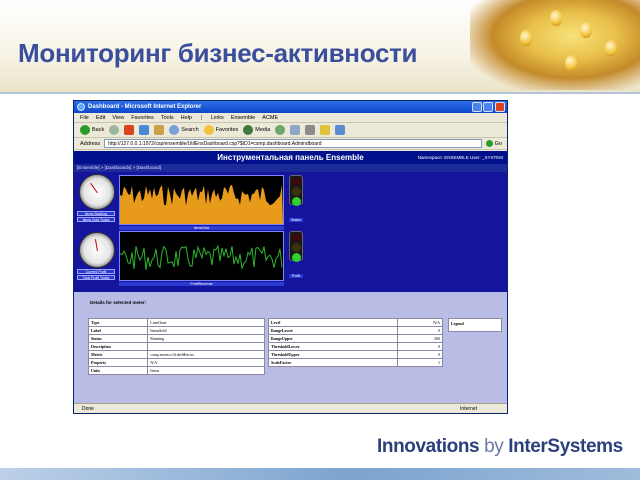  I want to click on intersystems-logo: Innovations by InterSystems, so click(500, 447).